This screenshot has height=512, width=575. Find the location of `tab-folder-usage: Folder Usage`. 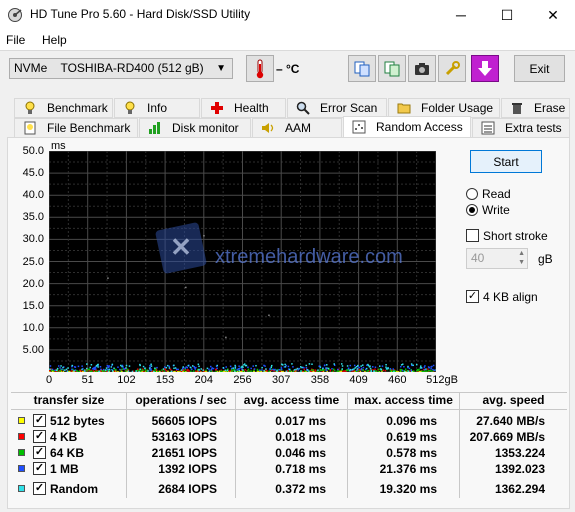

tab-folder-usage: Folder Usage is located at coordinates (444, 108).